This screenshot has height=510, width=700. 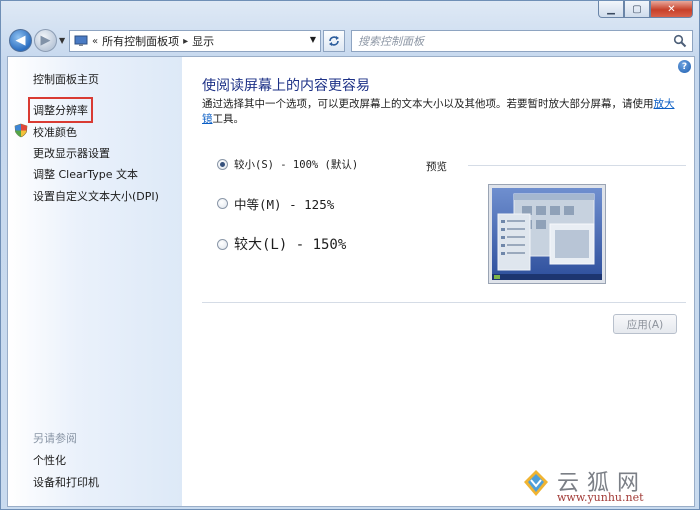 What do you see at coordinates (680, 41) in the screenshot?
I see `search-icon` at bounding box center [680, 41].